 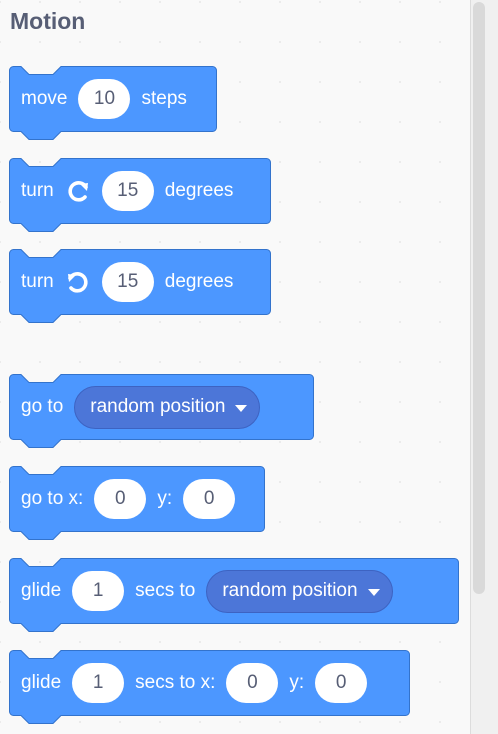 What do you see at coordinates (78, 191) in the screenshot?
I see `rotate-right-icon` at bounding box center [78, 191].